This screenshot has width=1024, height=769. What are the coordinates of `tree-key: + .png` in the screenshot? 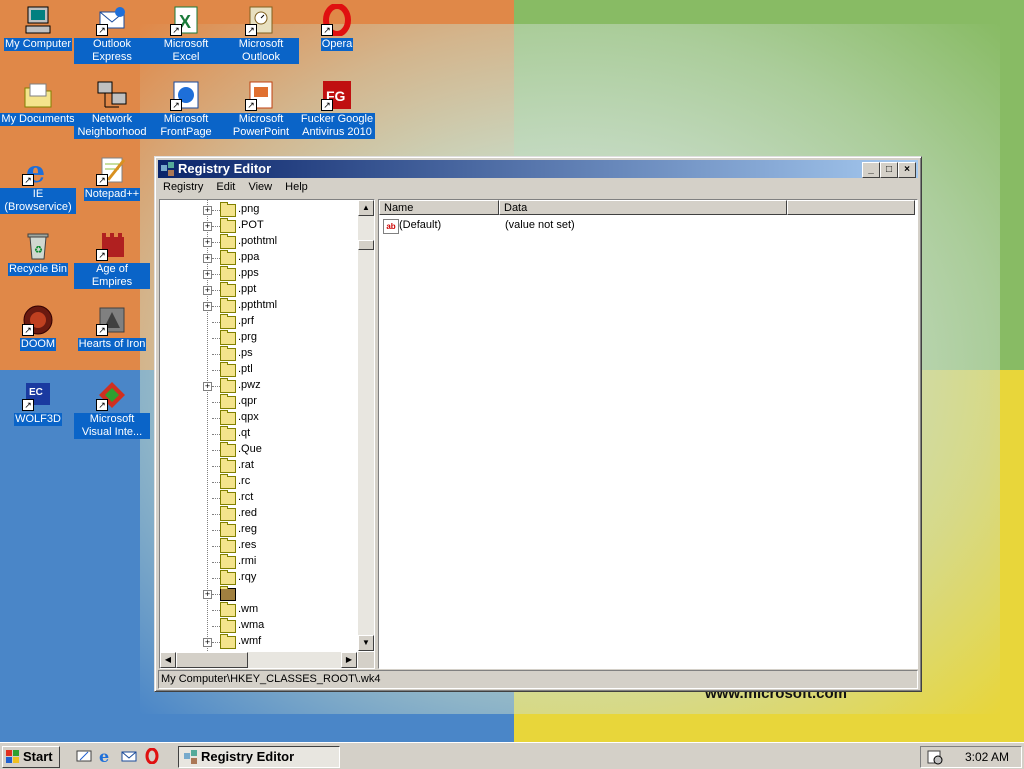 It's located at (258, 210).